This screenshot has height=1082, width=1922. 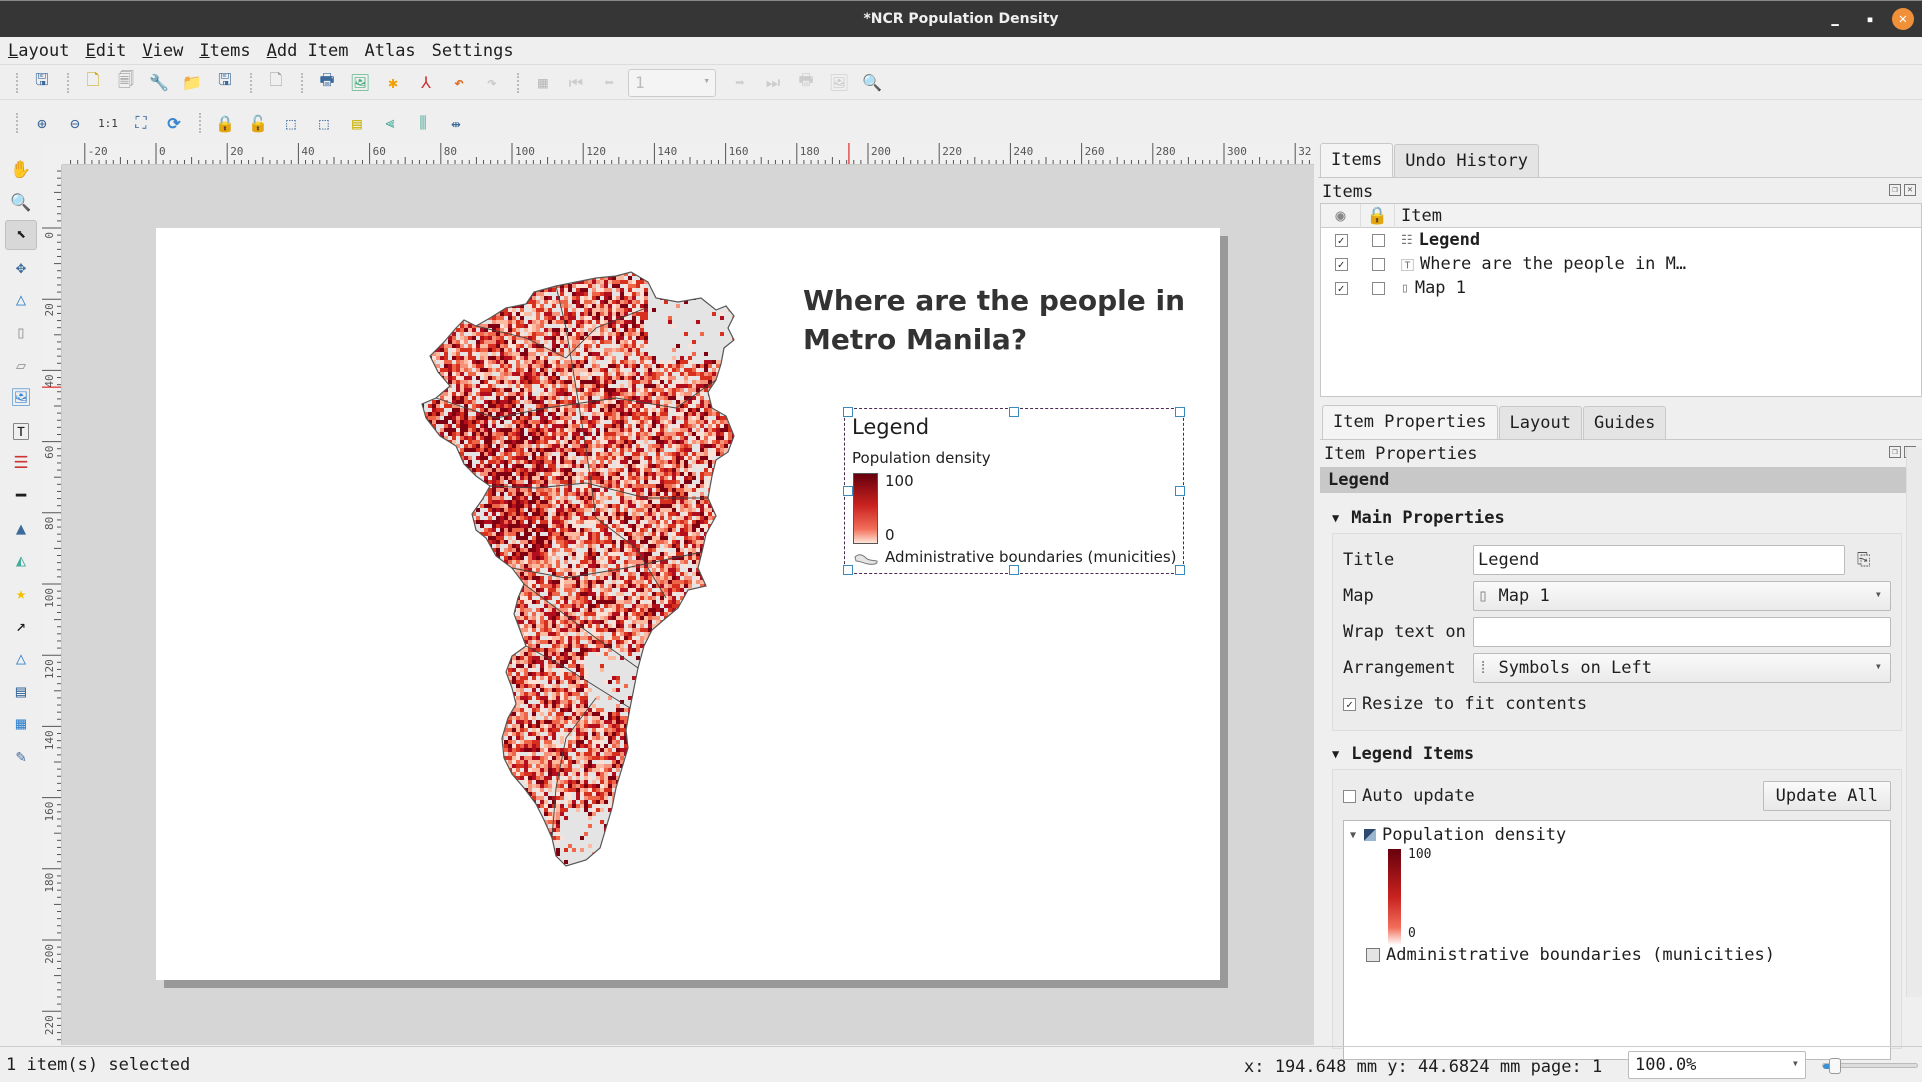 What do you see at coordinates (1658, 216) in the screenshot?
I see `item-column-header: Item` at bounding box center [1658, 216].